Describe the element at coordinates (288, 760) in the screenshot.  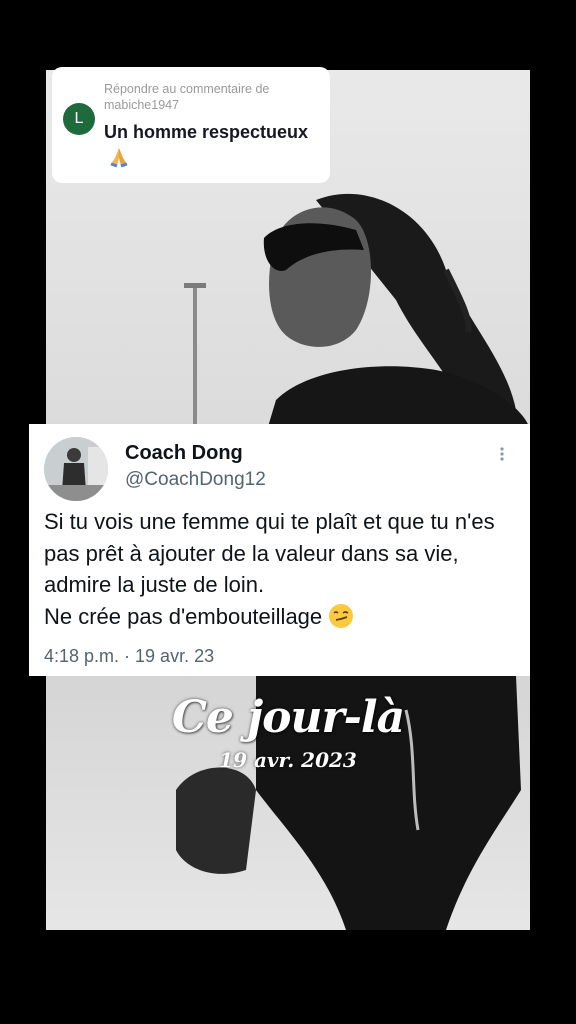
I see `overlay-date: 19 avr. 2023` at that location.